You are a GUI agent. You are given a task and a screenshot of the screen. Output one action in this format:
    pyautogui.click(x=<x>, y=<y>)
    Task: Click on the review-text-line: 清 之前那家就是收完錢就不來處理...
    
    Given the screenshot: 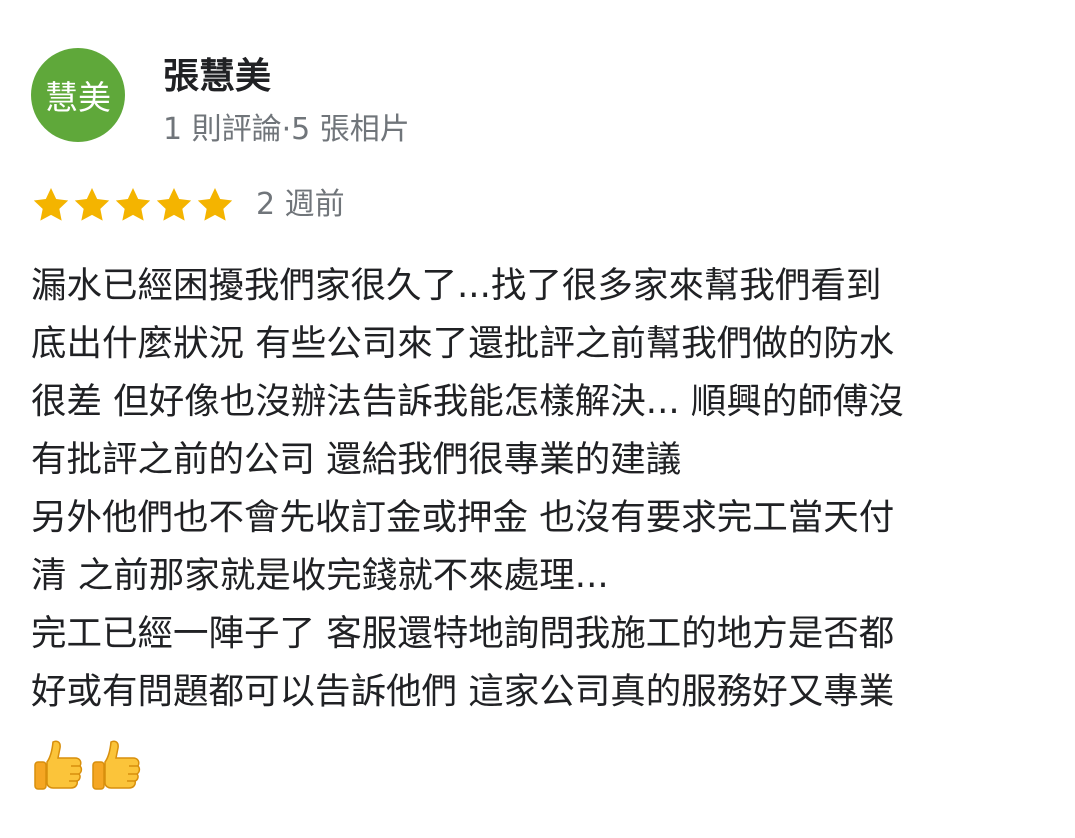 What is the action you would take?
    pyautogui.click(x=320, y=575)
    